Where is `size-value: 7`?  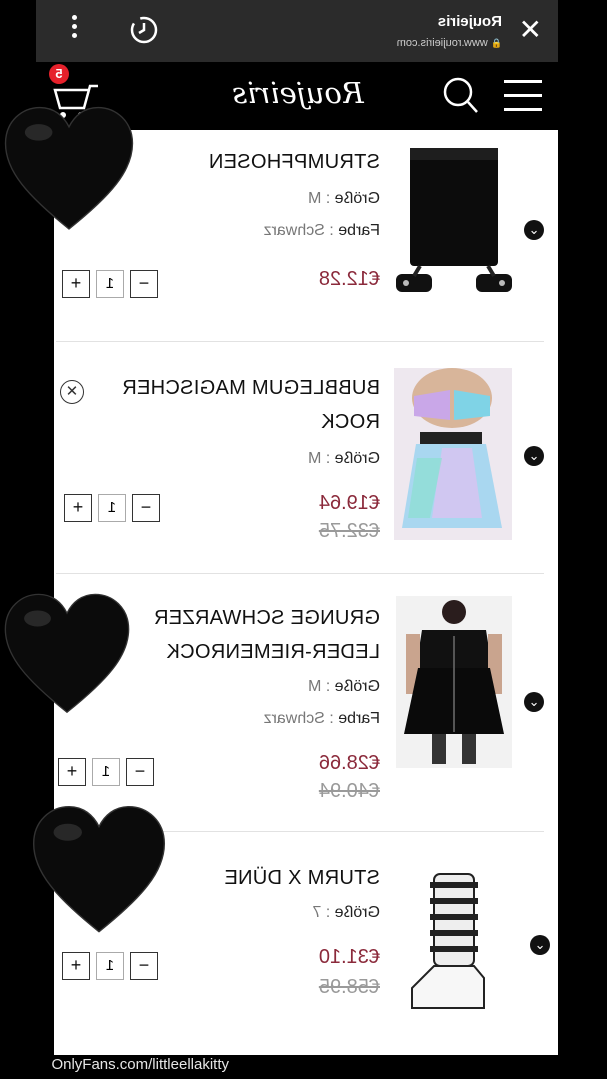 size-value: 7 is located at coordinates (317, 912).